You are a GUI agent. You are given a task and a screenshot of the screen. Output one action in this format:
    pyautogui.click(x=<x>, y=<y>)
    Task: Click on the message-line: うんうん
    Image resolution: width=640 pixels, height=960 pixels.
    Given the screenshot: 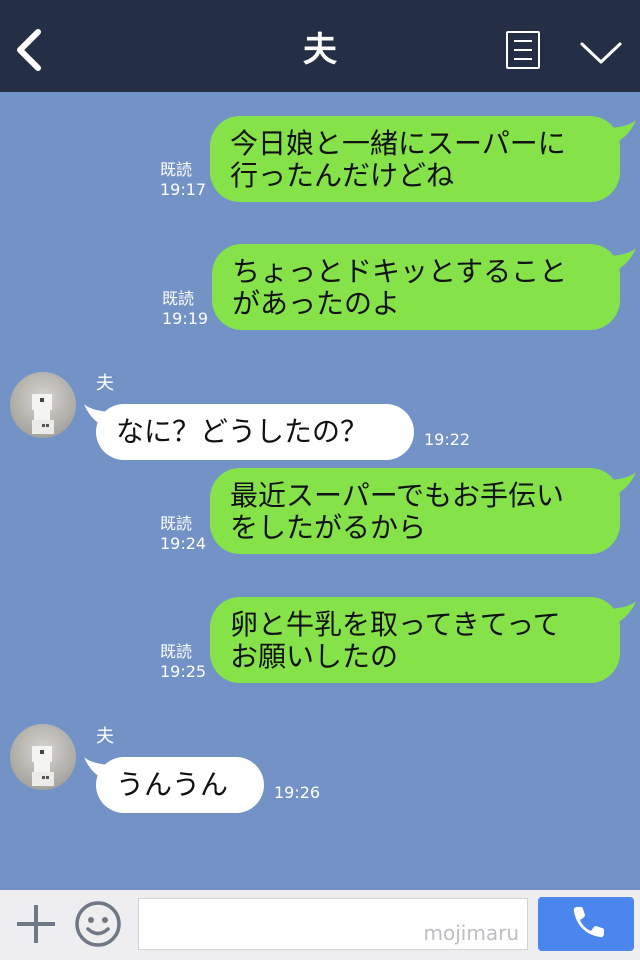 What is the action you would take?
    pyautogui.click(x=172, y=784)
    